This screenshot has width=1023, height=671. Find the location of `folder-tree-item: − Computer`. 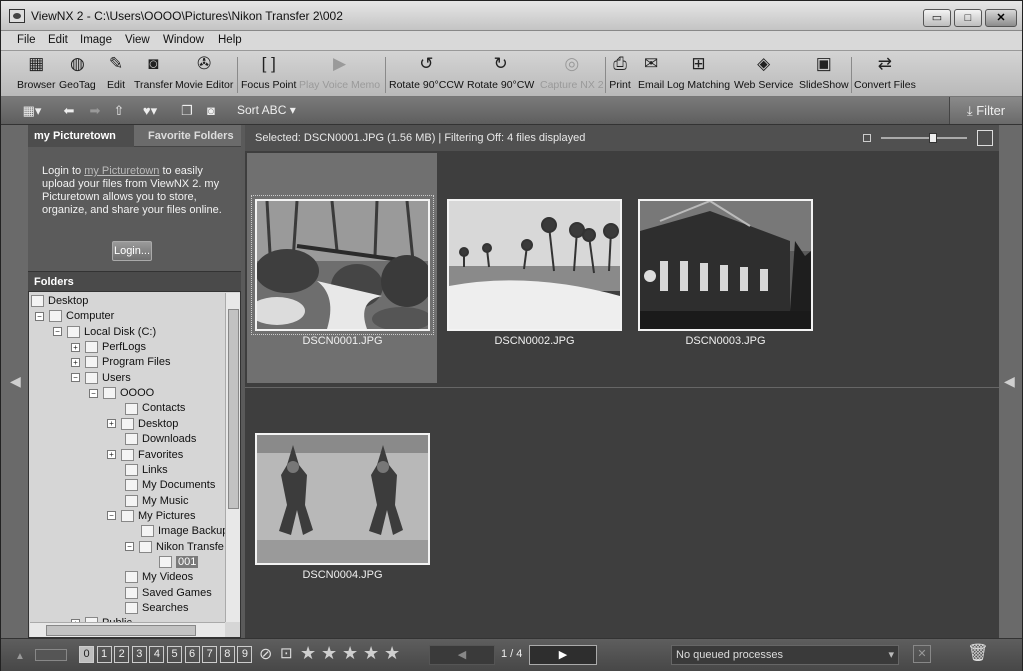

folder-tree-item: − Computer is located at coordinates (74, 316).